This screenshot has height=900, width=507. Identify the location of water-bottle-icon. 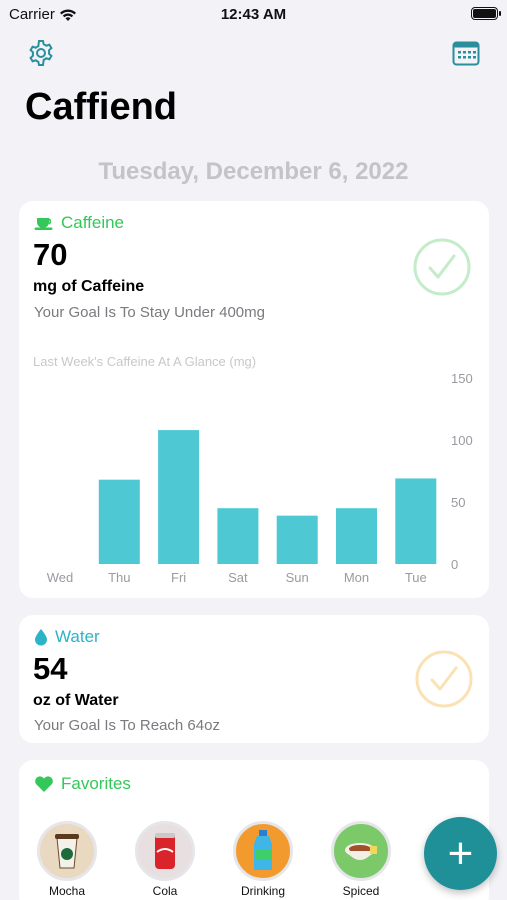
(263, 851).